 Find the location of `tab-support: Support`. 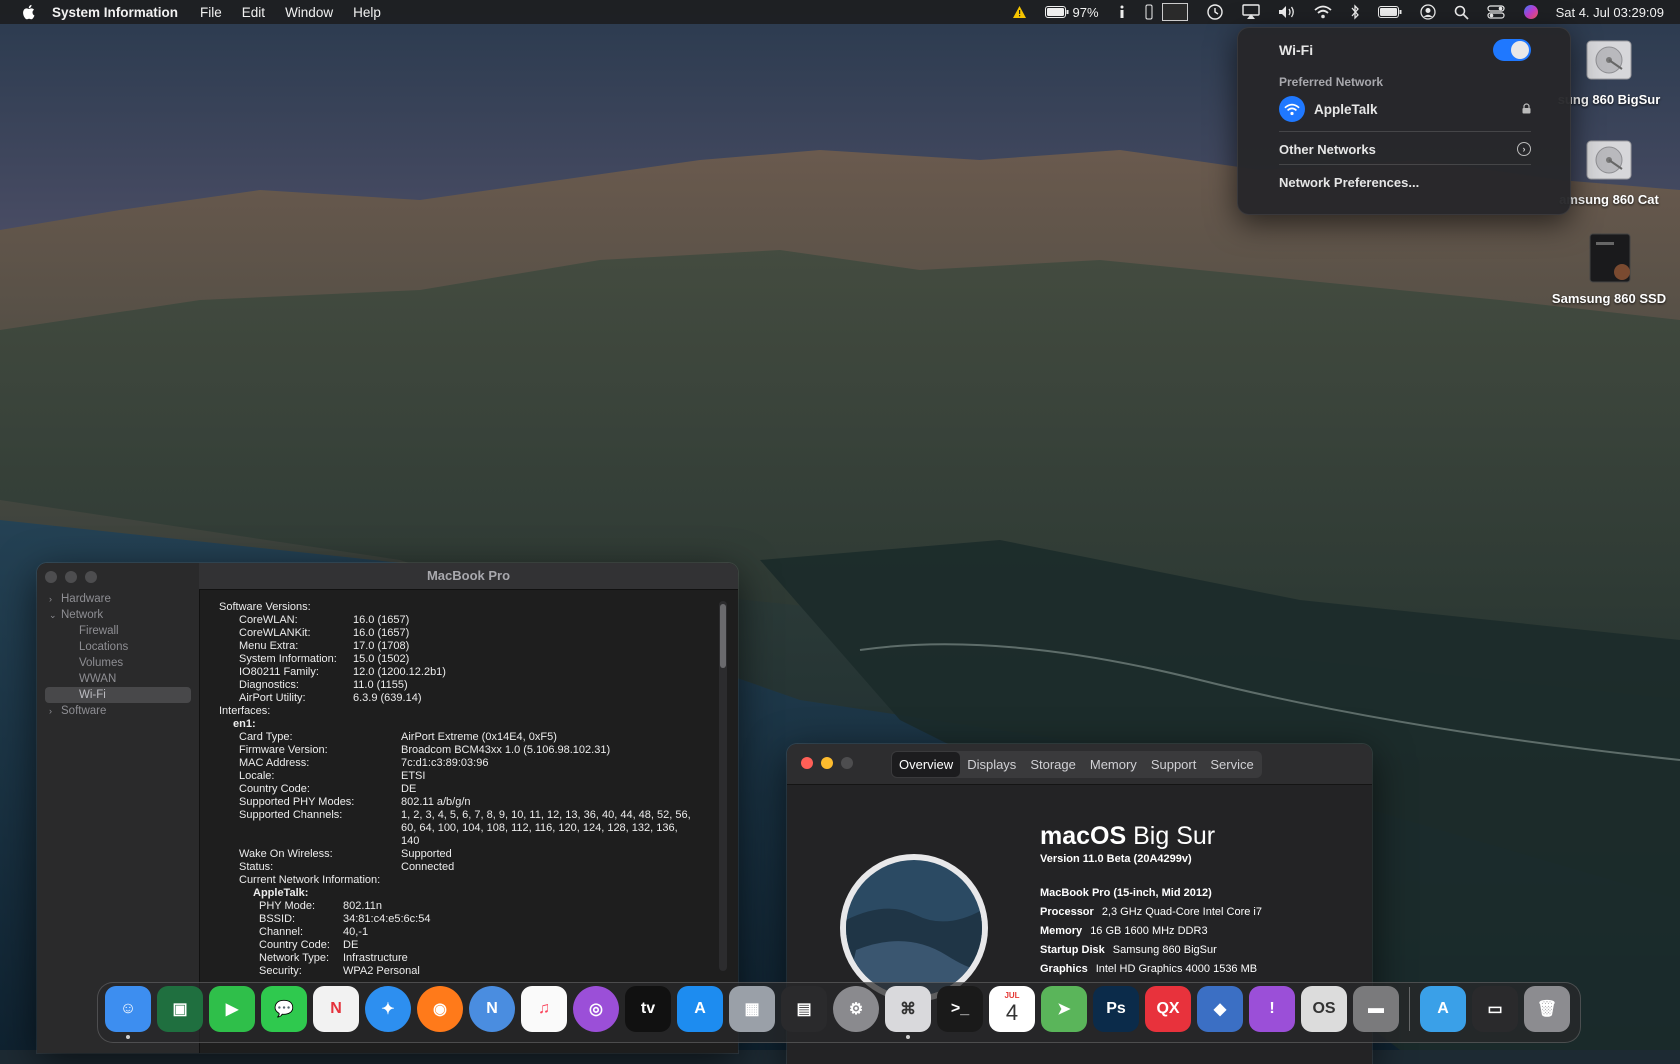

tab-support: Support is located at coordinates (1174, 764).